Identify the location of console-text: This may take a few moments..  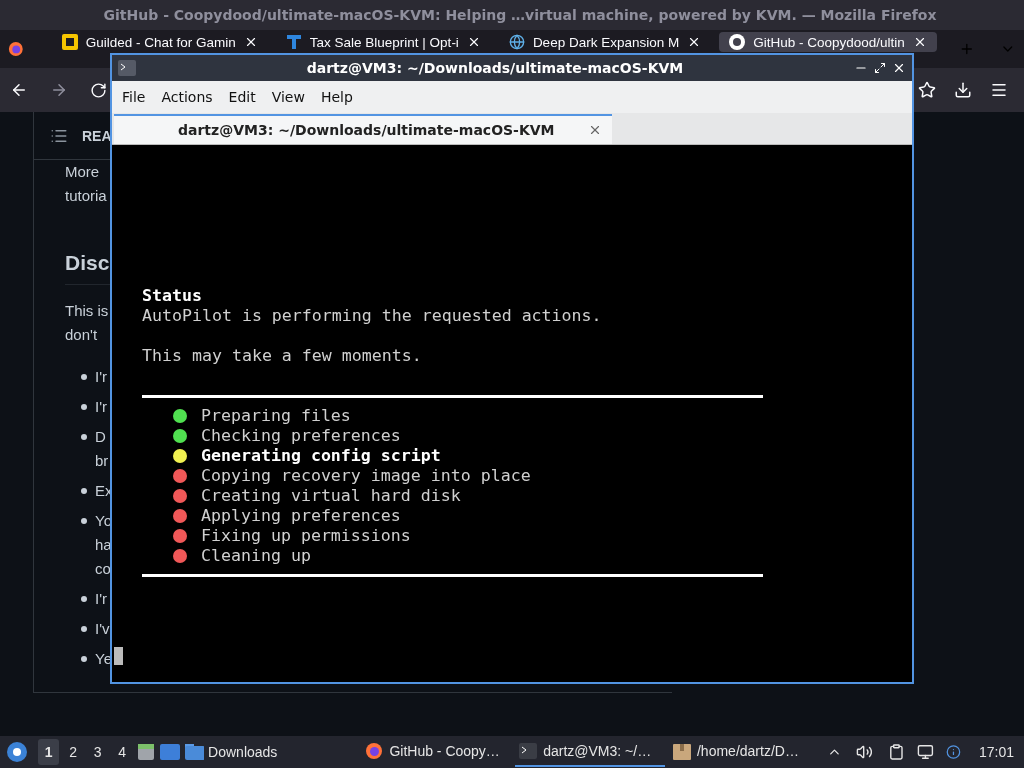
(282, 356).